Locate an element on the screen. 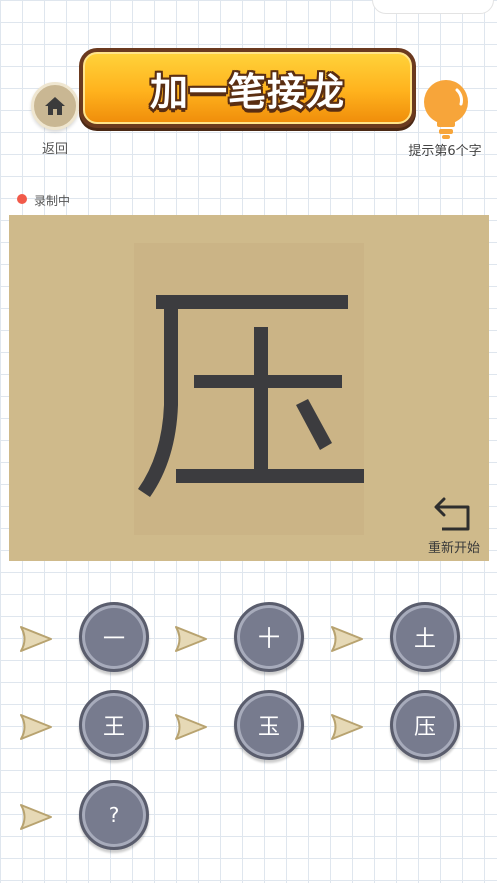  chain-unknown-button: ? is located at coordinates (114, 815).